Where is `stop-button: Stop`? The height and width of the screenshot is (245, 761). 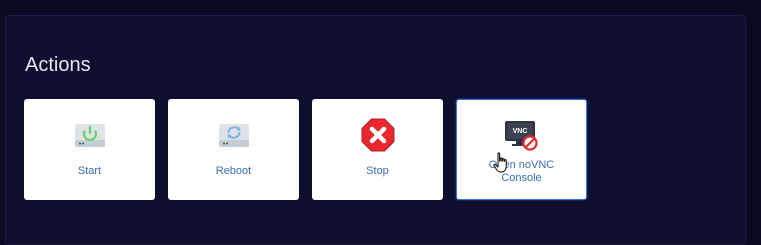 stop-button: Stop is located at coordinates (377, 149).